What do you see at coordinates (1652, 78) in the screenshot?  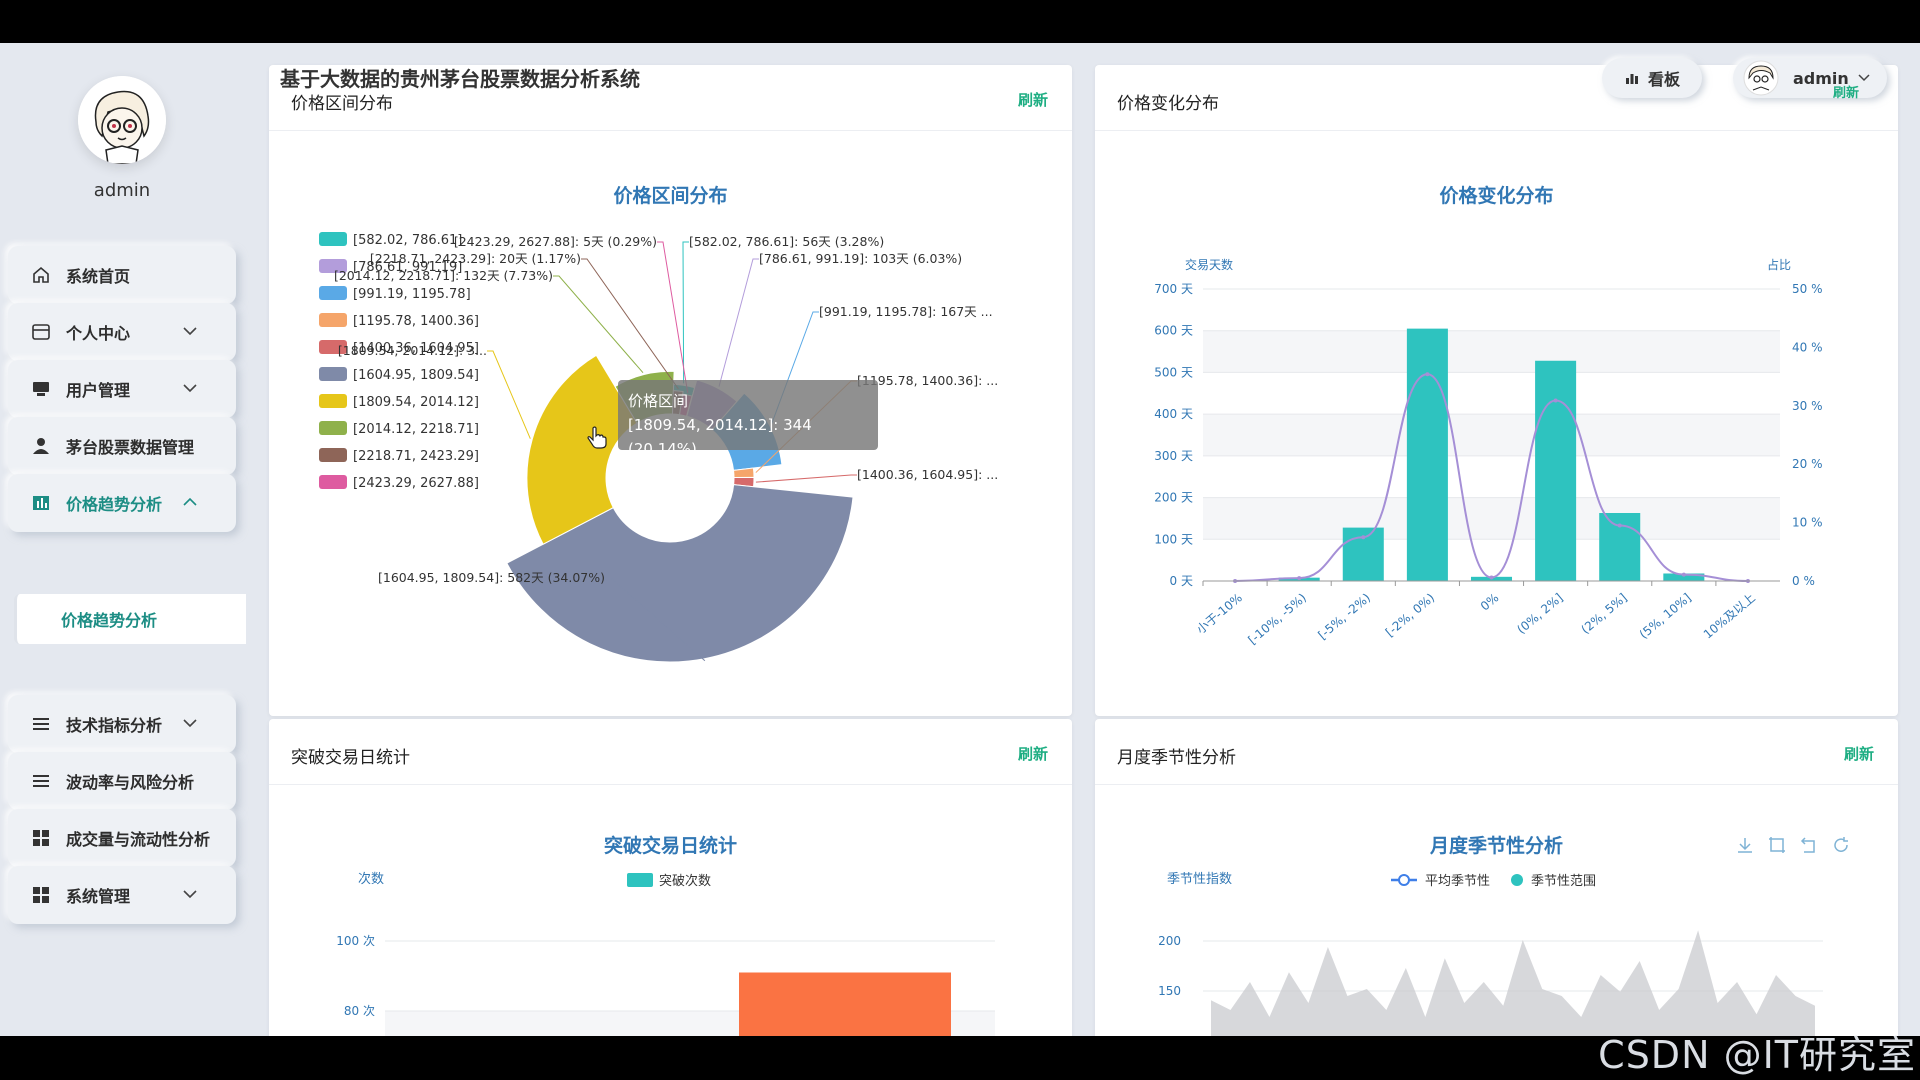 I see `dashboard-button: 看板` at bounding box center [1652, 78].